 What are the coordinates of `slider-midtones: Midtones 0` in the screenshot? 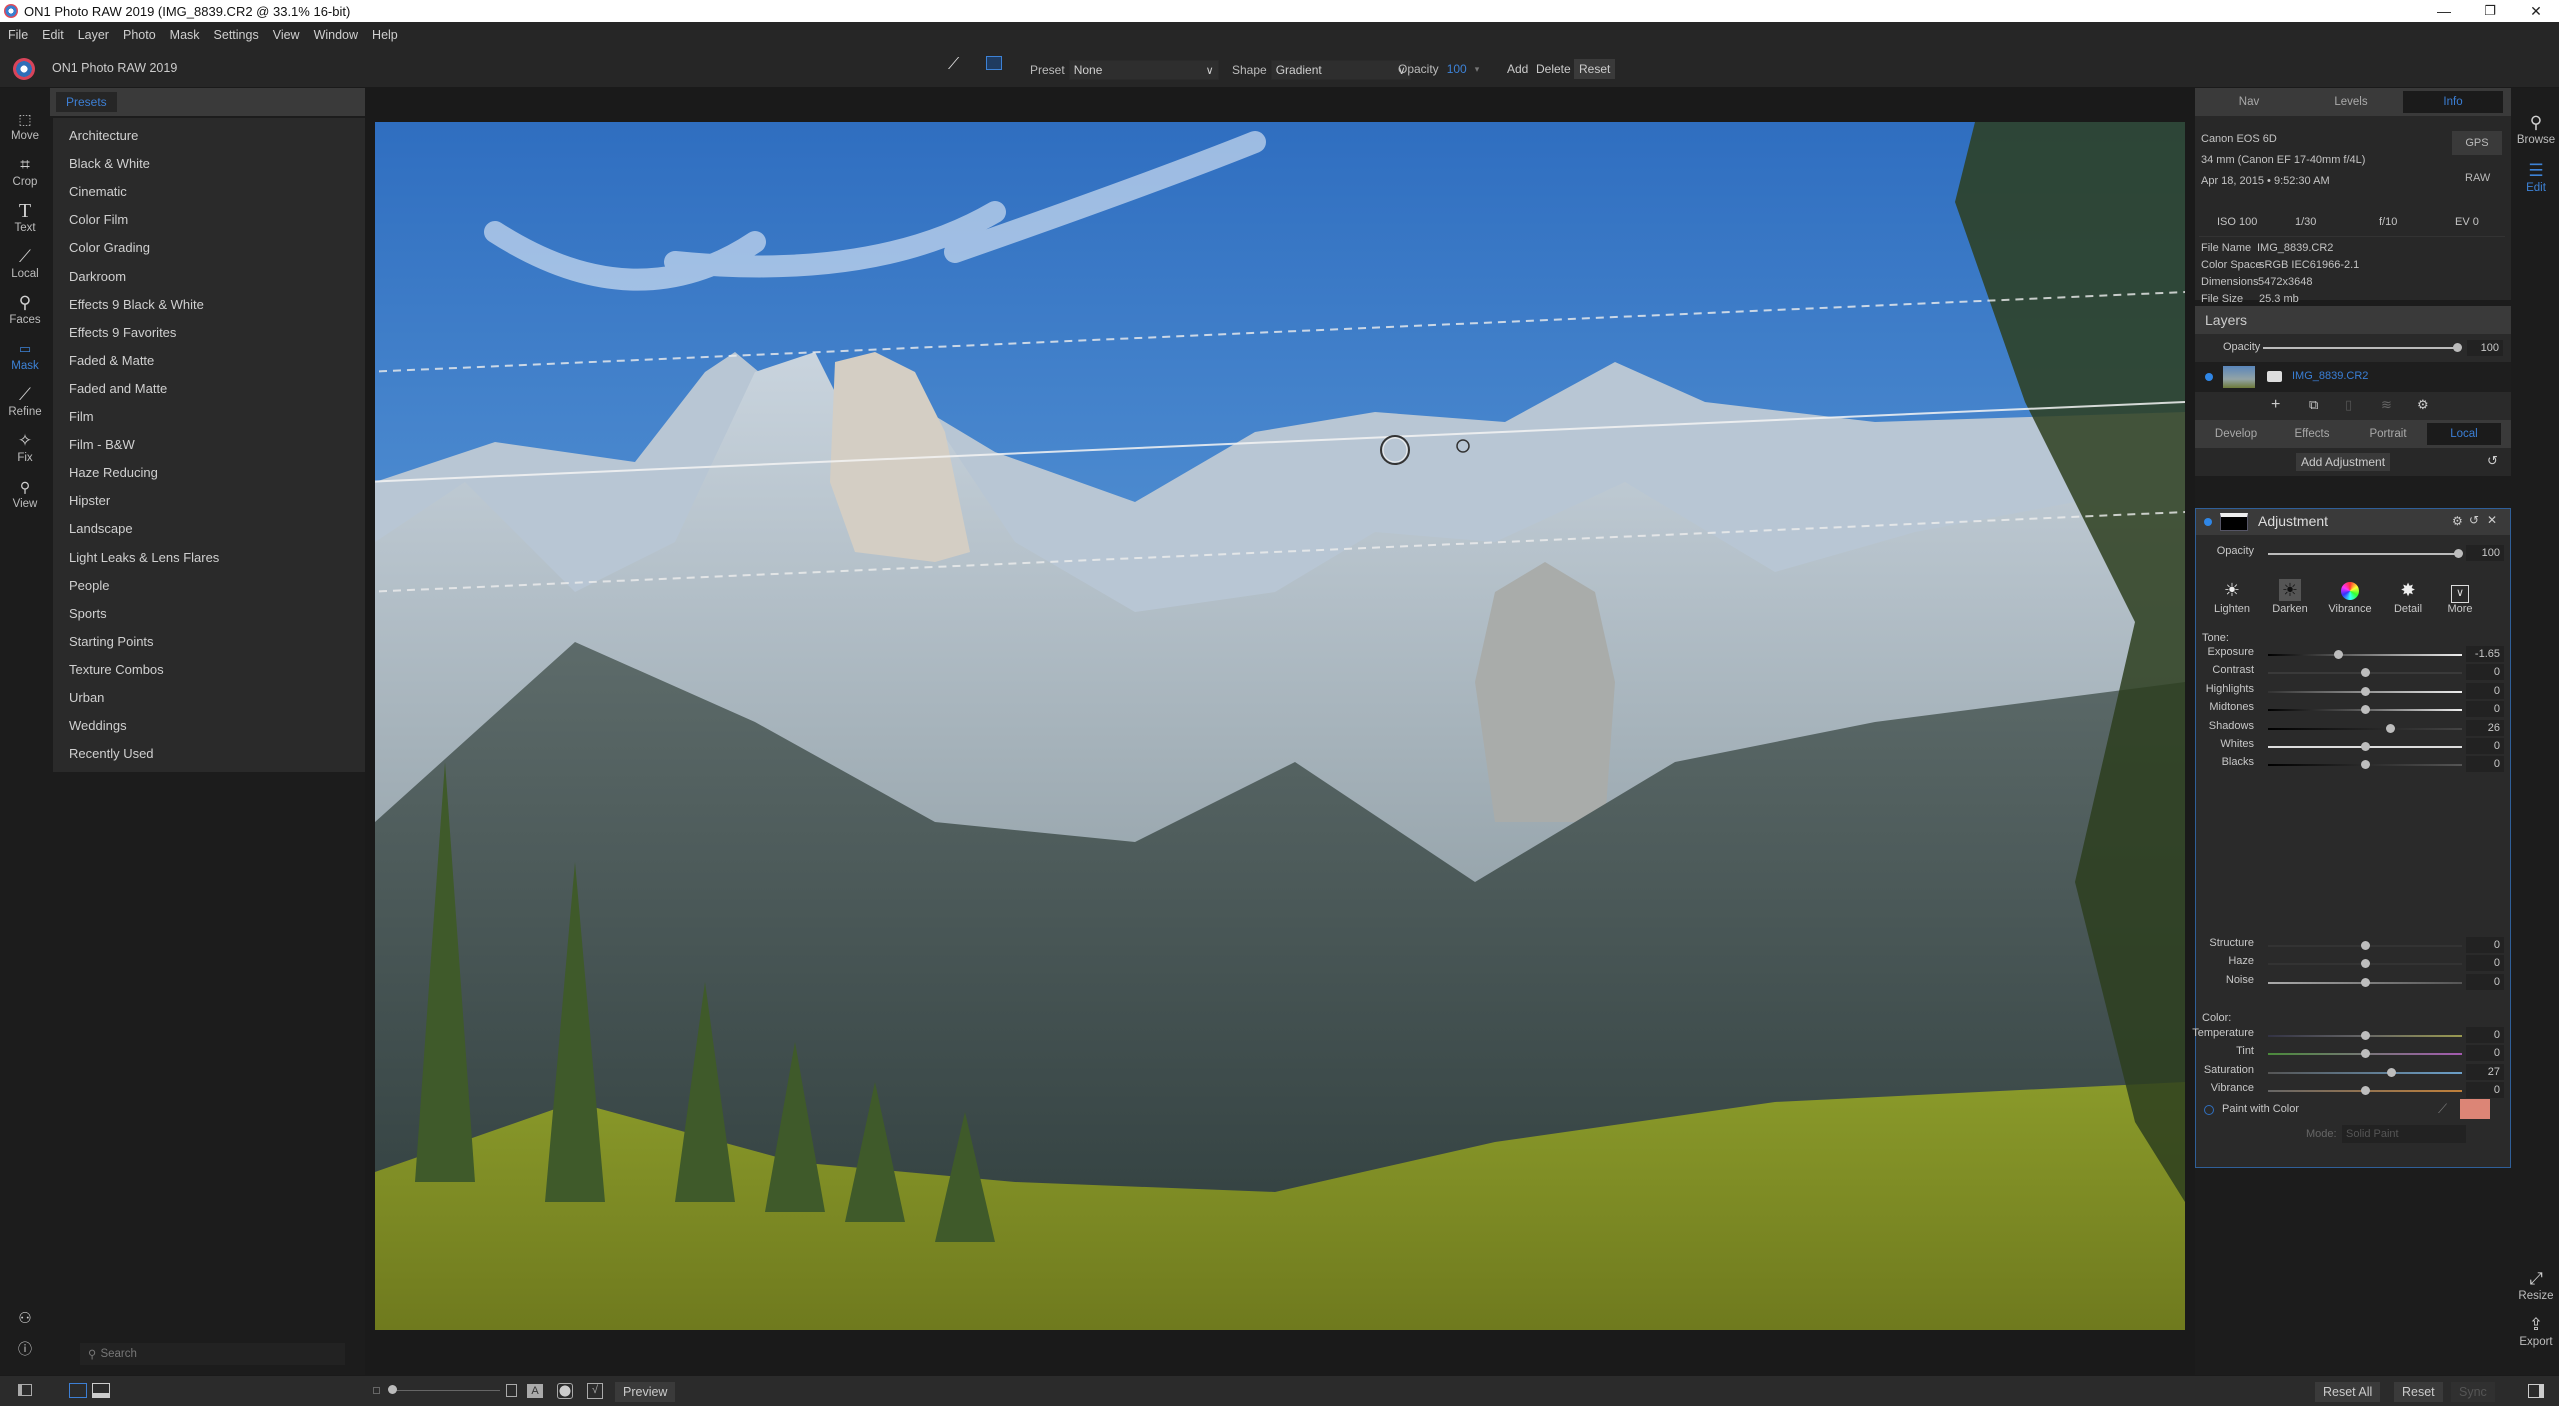 It's located at (2354, 711).